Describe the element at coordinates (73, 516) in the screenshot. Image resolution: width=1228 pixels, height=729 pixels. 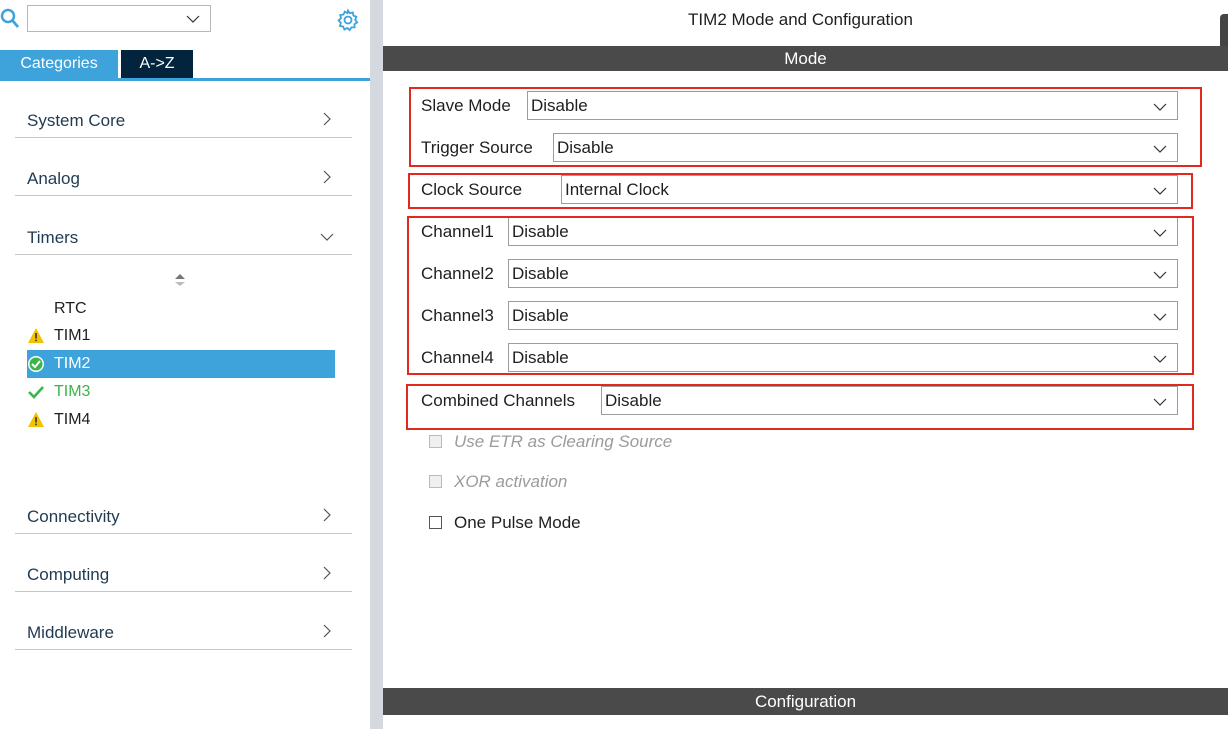
I see `category-label: Connectivity` at that location.